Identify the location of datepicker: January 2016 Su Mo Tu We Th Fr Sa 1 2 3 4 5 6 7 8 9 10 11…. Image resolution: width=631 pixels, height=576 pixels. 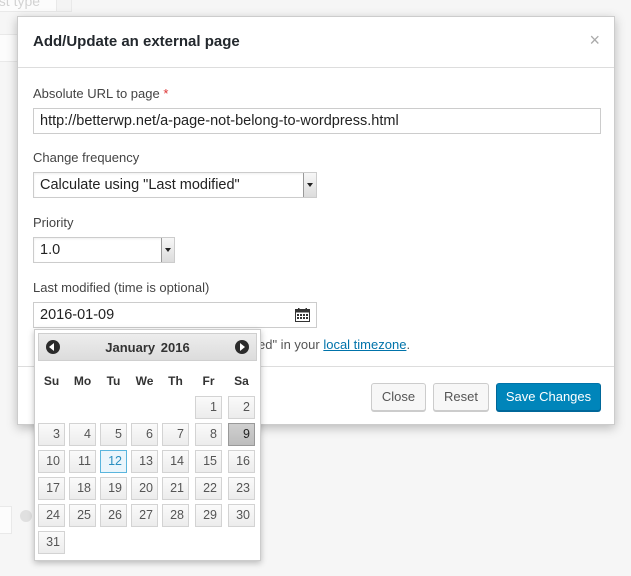
(147, 445).